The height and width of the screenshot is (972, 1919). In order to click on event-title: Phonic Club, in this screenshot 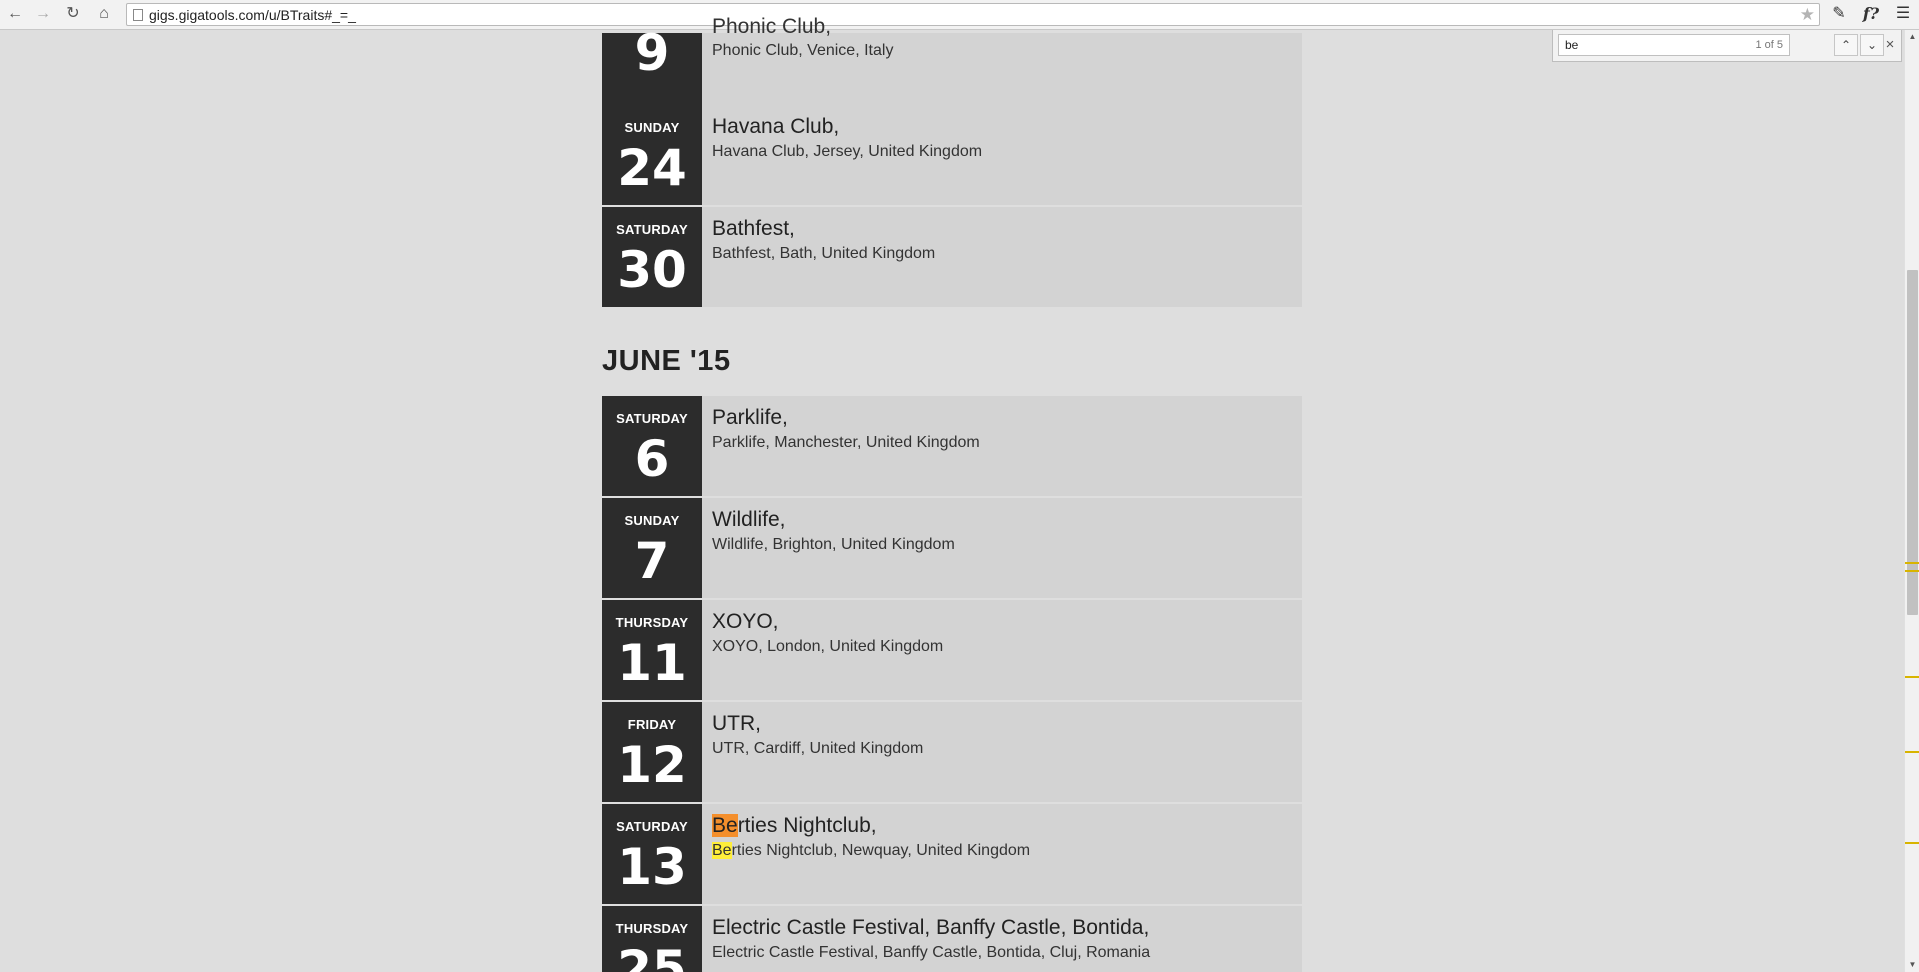, I will do `click(771, 27)`.